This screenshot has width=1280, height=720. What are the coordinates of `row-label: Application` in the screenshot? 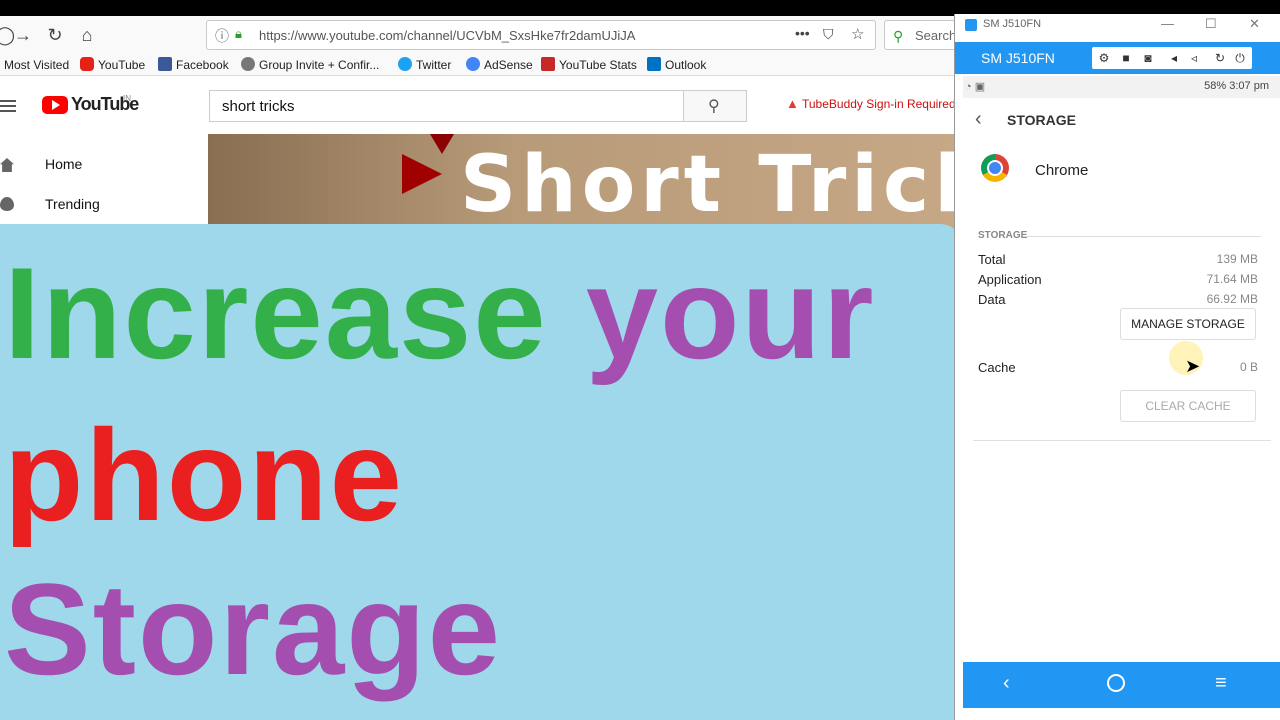 It's located at (1010, 279).